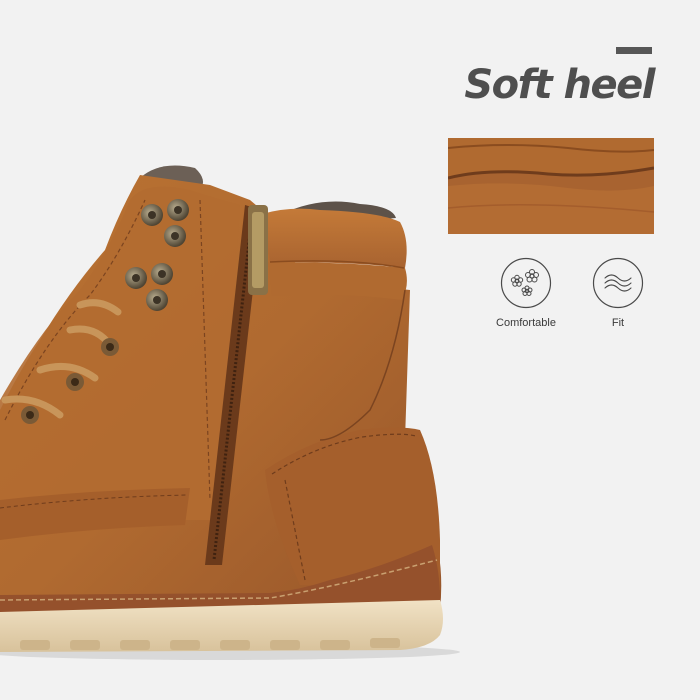 The width and height of the screenshot is (700, 700). I want to click on waves-icon, so click(618, 283).